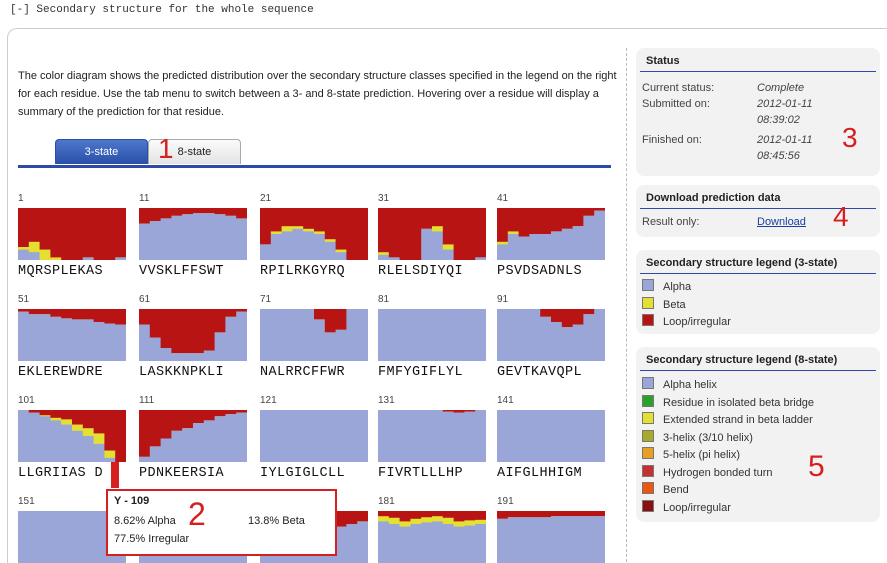 The image size is (887, 563). Describe the element at coordinates (676, 490) in the screenshot. I see `legend-label: Bend` at that location.